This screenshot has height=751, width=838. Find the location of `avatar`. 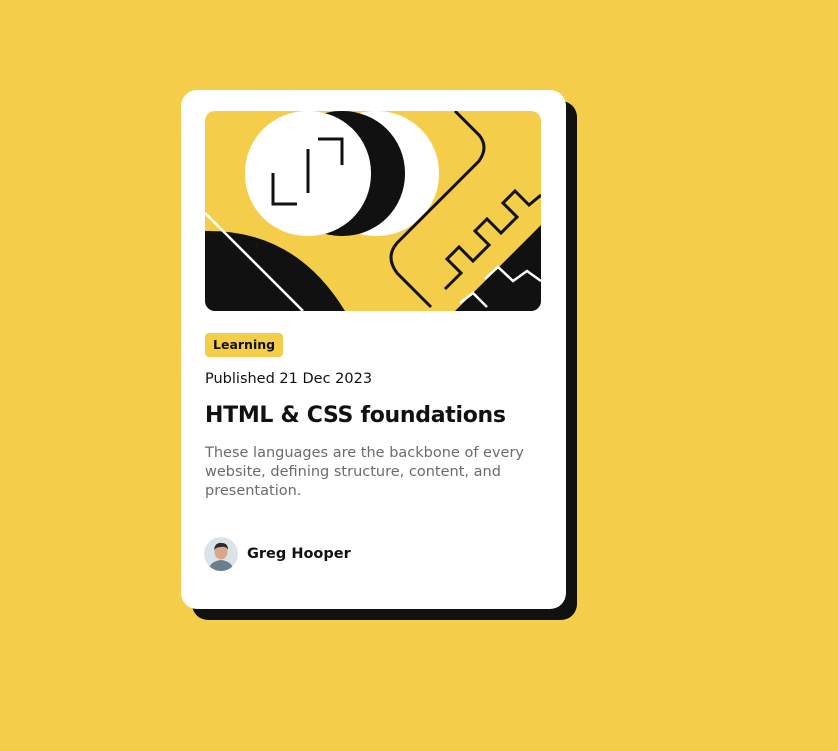

avatar is located at coordinates (221, 554).